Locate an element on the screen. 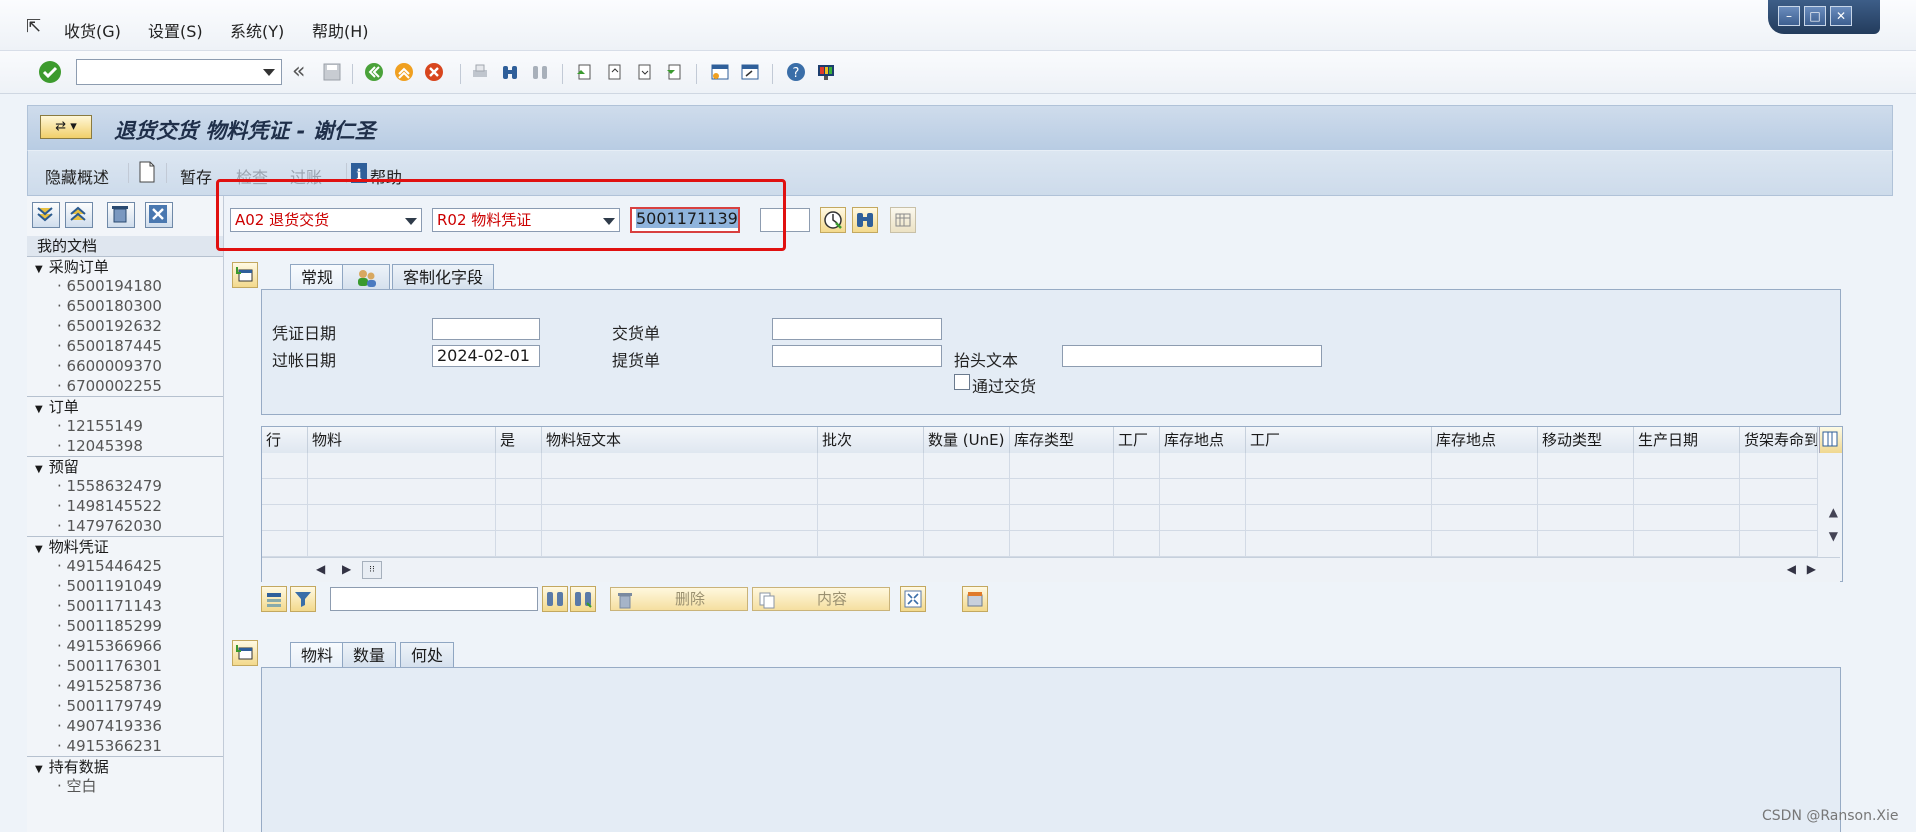  content-button: 内容 is located at coordinates (821, 599).